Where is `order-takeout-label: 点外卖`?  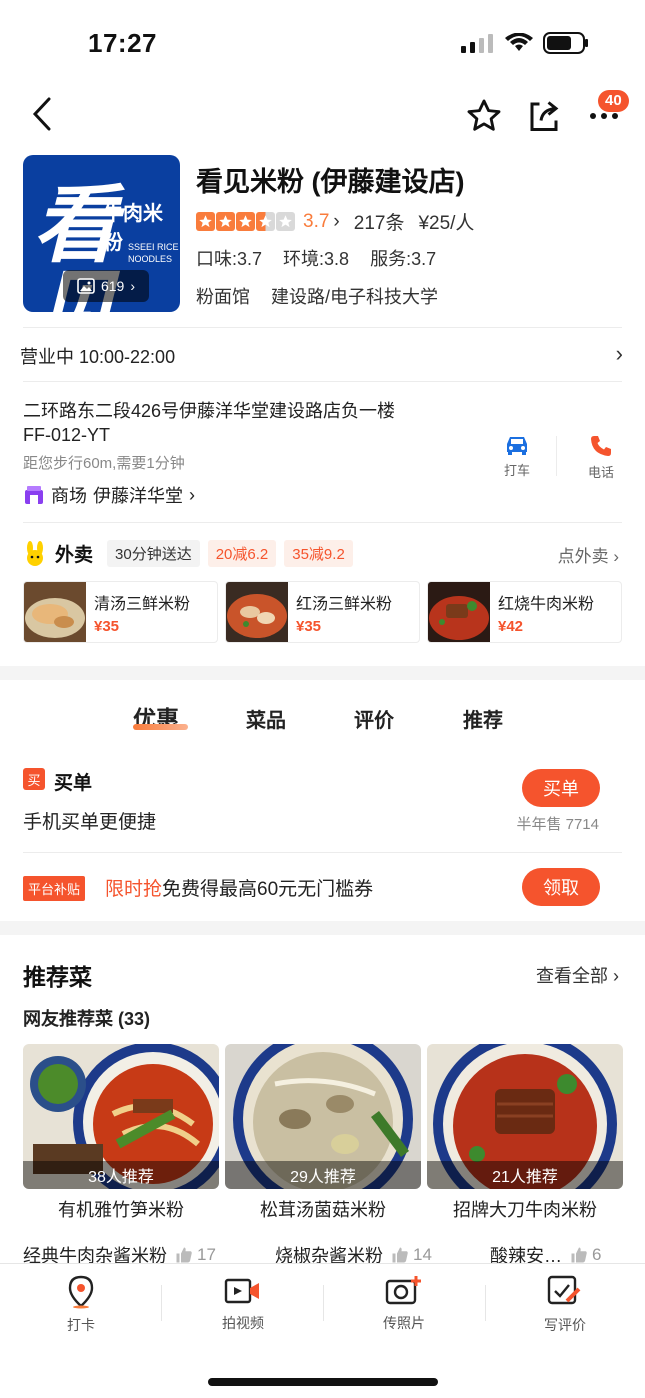 order-takeout-label: 点外卖 is located at coordinates (583, 556).